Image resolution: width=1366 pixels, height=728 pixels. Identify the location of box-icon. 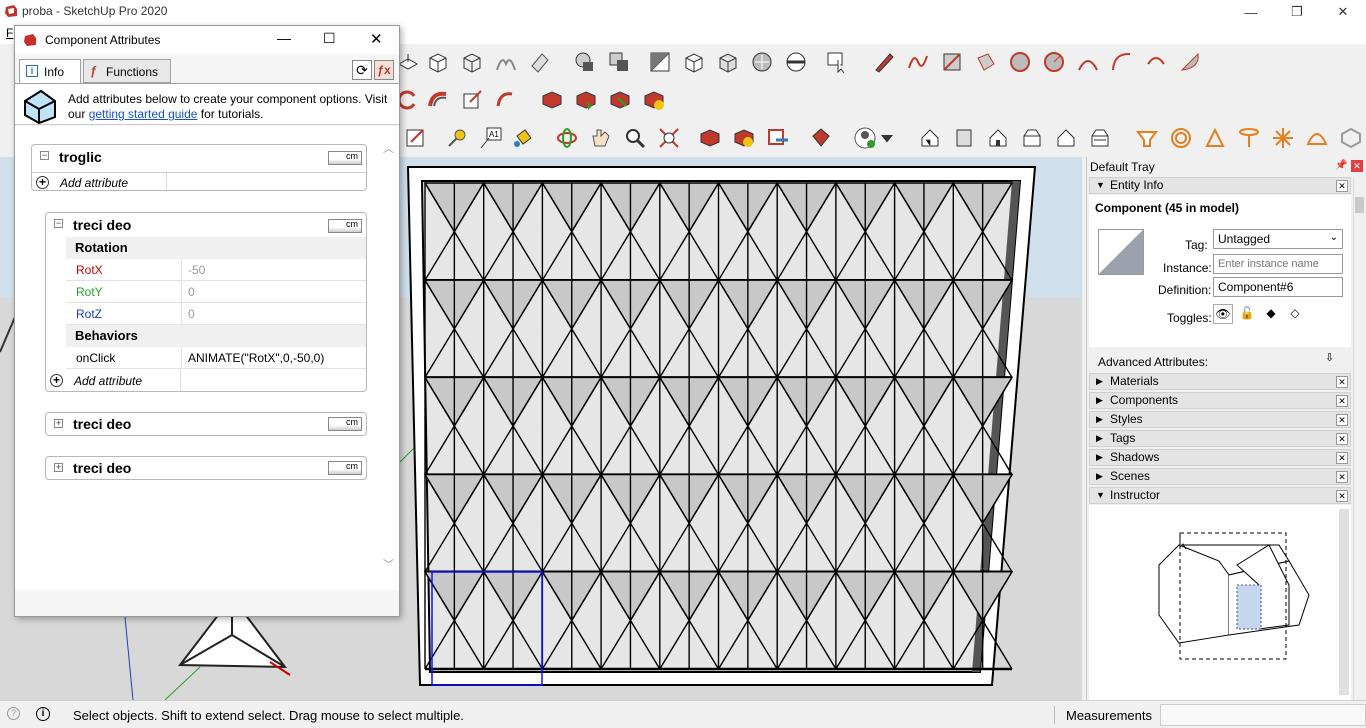
(438, 62).